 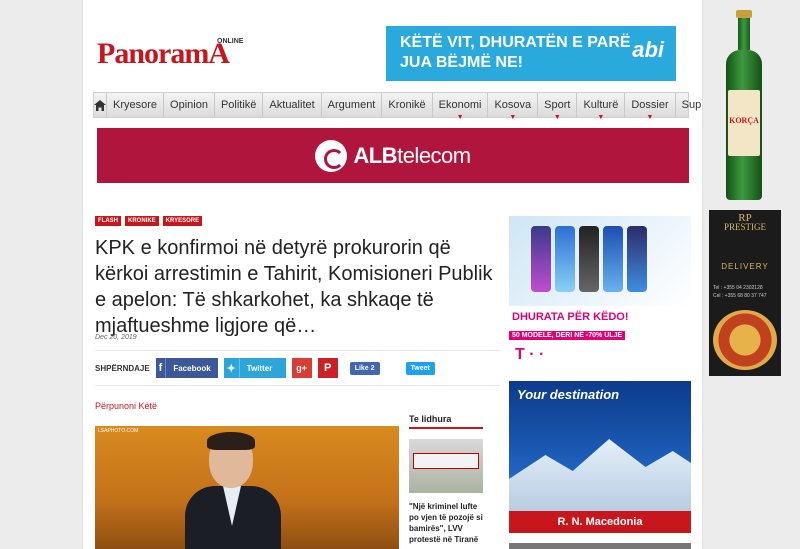 I want to click on phones-image, so click(x=600, y=261).